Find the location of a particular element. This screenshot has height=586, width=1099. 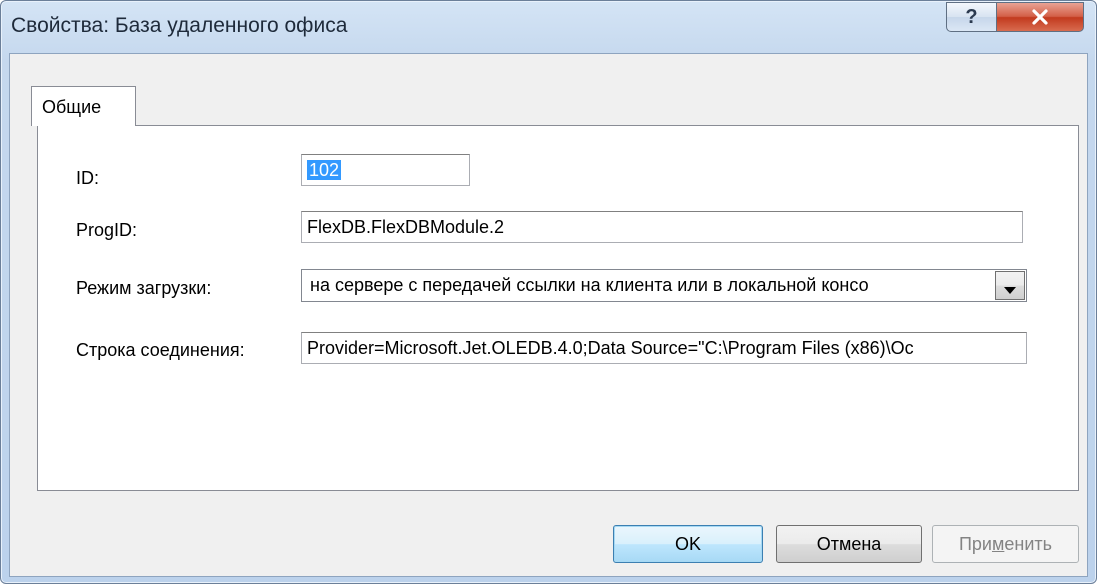

tab-general: Общие is located at coordinates (83, 106).